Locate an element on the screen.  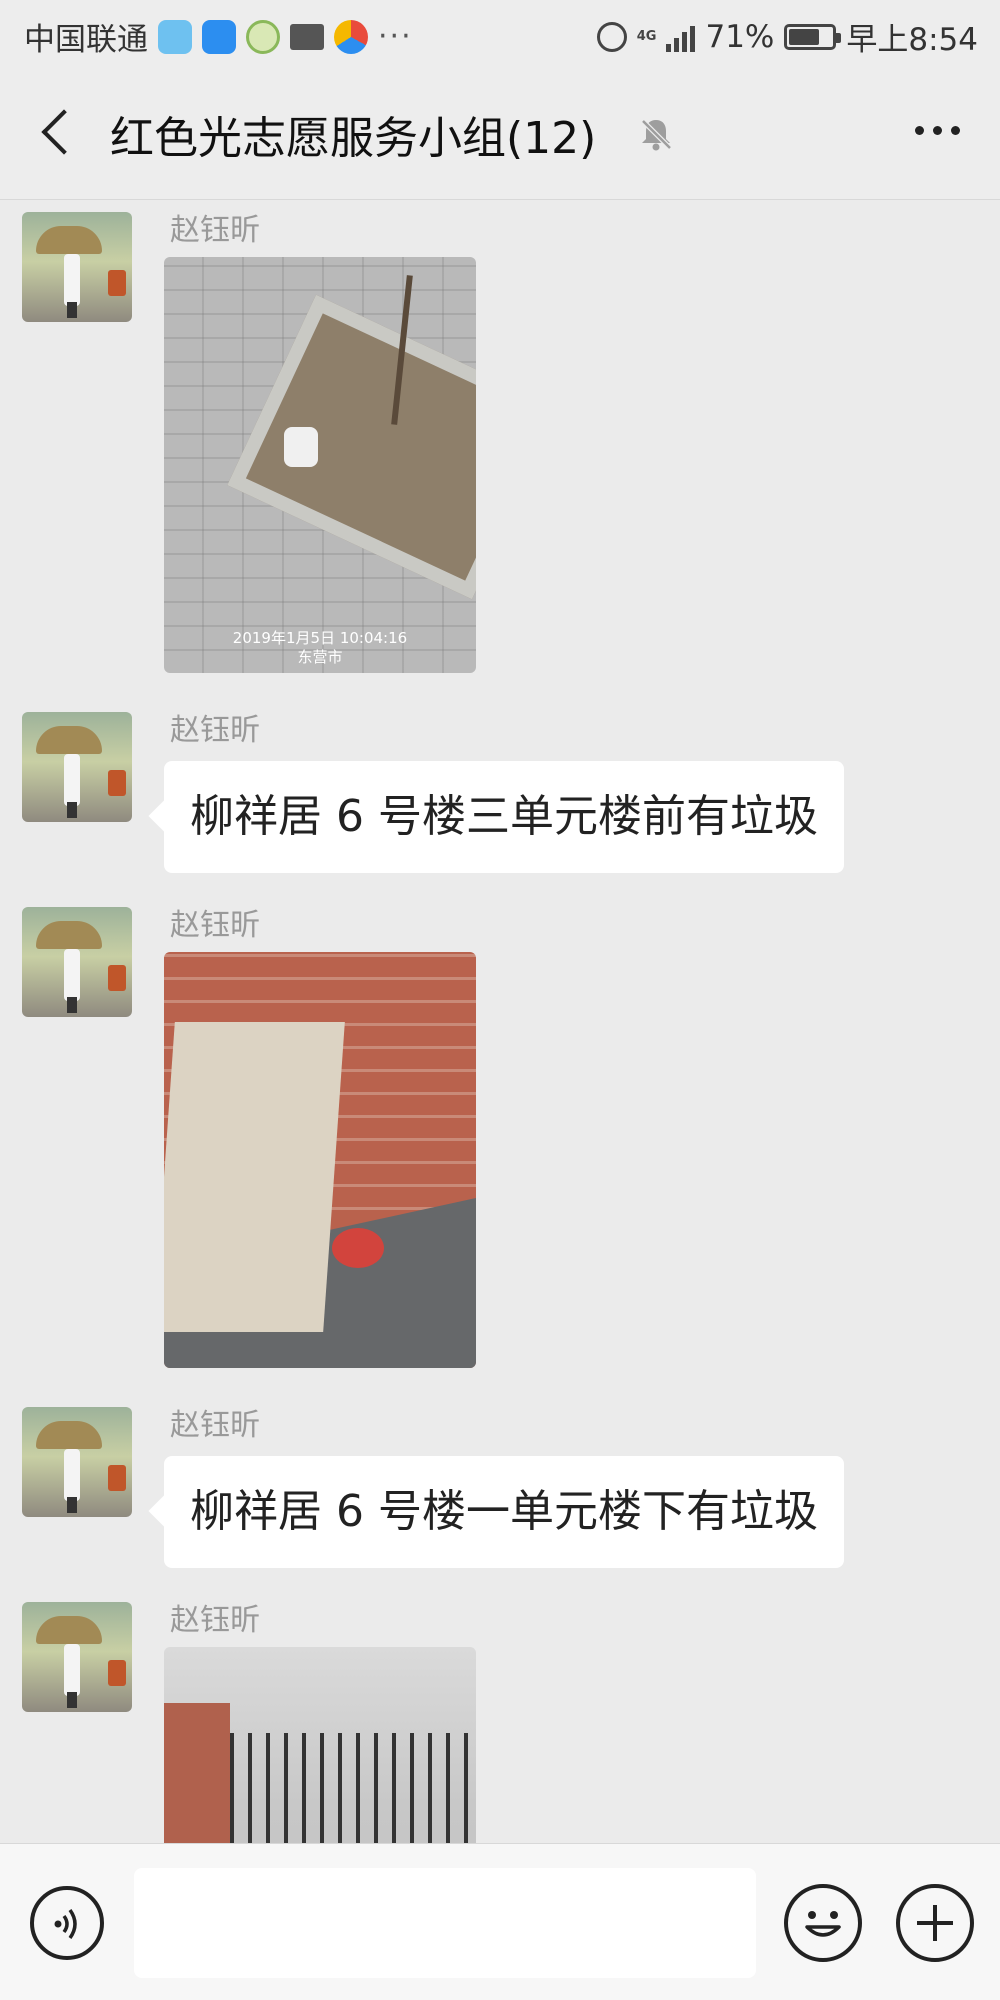
carrier-name: 中国联通 is located at coordinates (86, 40).